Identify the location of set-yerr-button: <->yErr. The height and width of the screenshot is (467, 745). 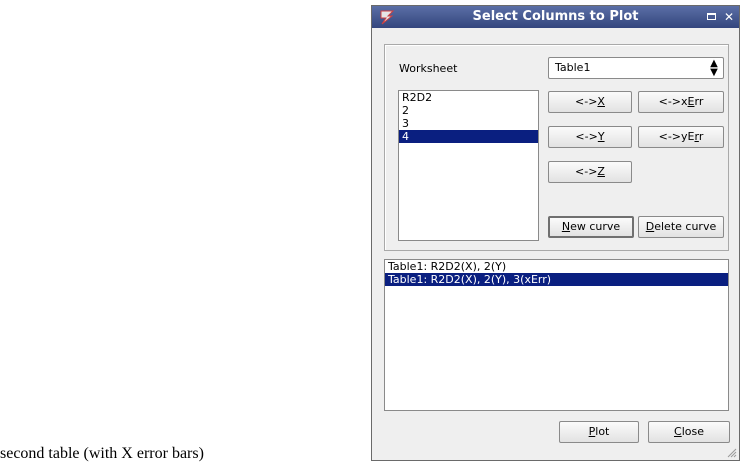
(681, 137).